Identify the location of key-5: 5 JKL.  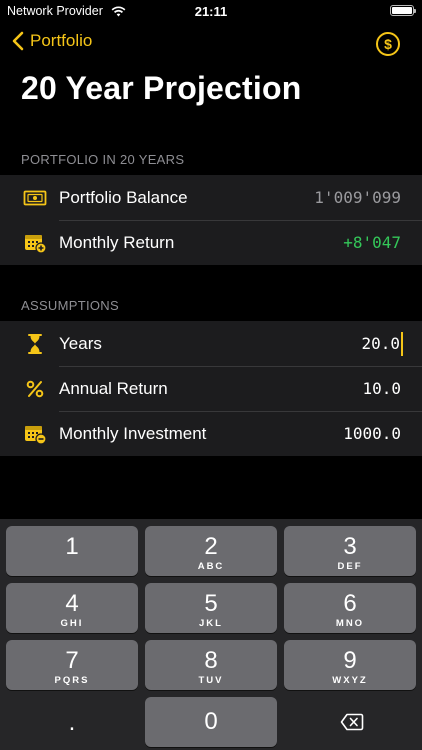
(211, 608).